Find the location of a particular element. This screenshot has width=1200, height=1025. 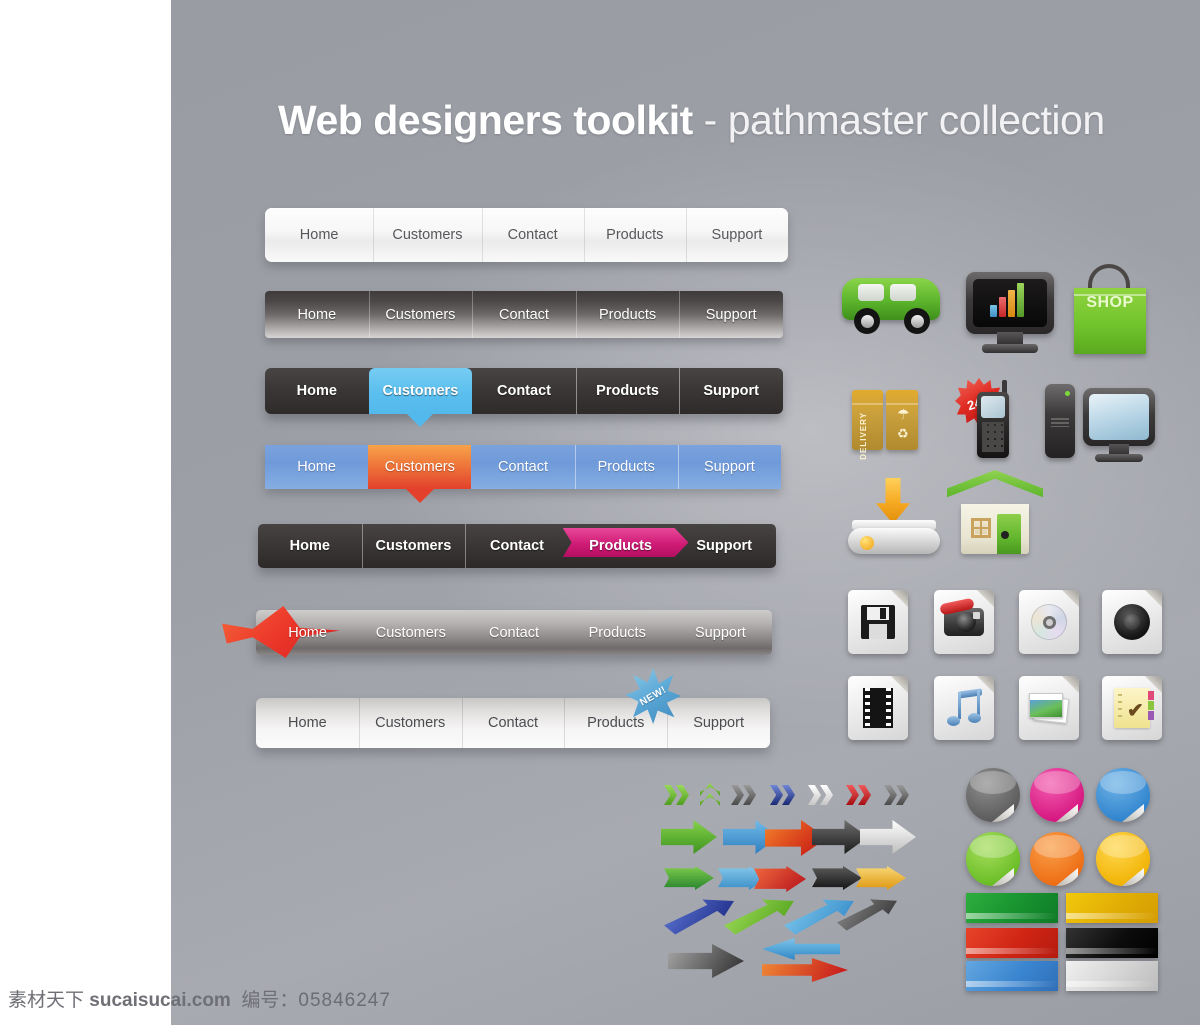

nav5-label-home: Home is located at coordinates (309, 546).